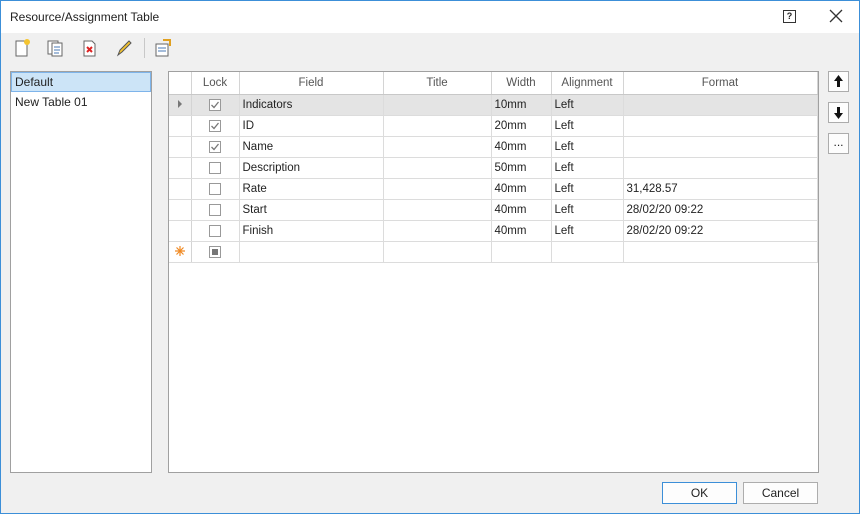 The image size is (860, 514). What do you see at coordinates (430, 48) in the screenshot?
I see `toolbar` at bounding box center [430, 48].